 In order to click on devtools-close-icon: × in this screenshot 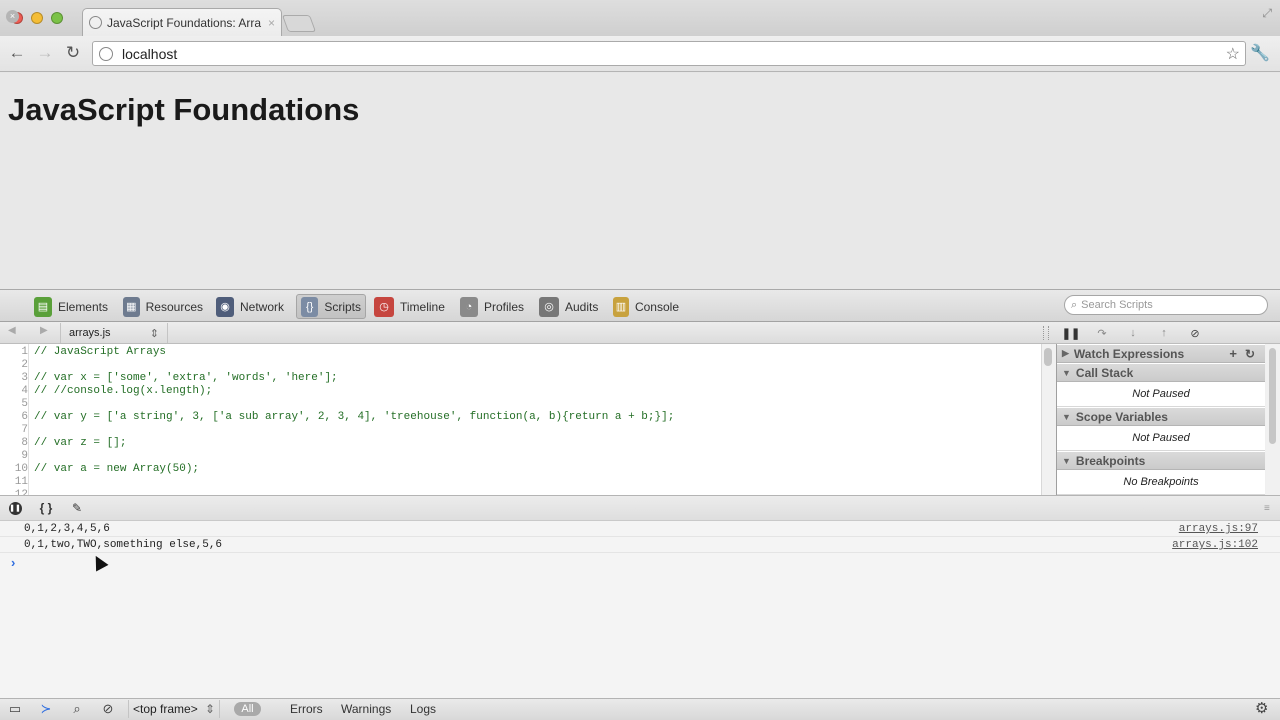, I will do `click(12, 16)`.